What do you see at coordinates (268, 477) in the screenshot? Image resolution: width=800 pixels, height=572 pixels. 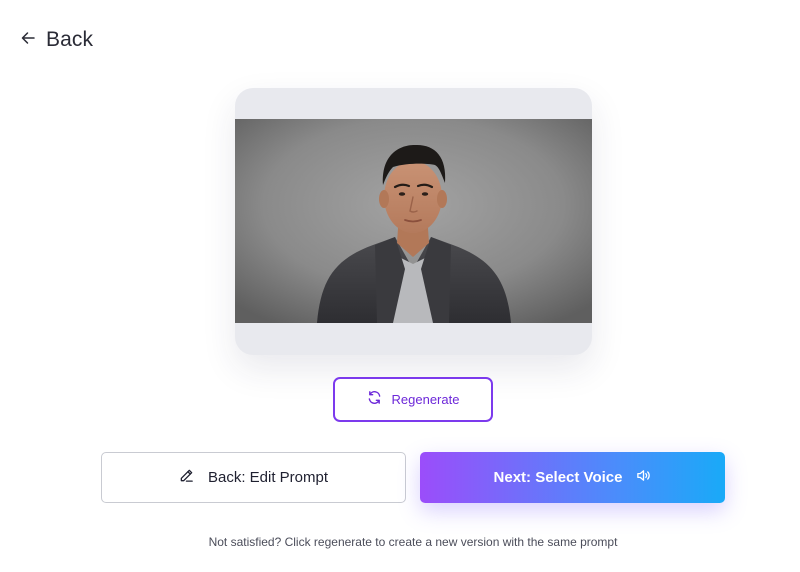 I see `edit-prompt-label: Back: Edit Prompt` at bounding box center [268, 477].